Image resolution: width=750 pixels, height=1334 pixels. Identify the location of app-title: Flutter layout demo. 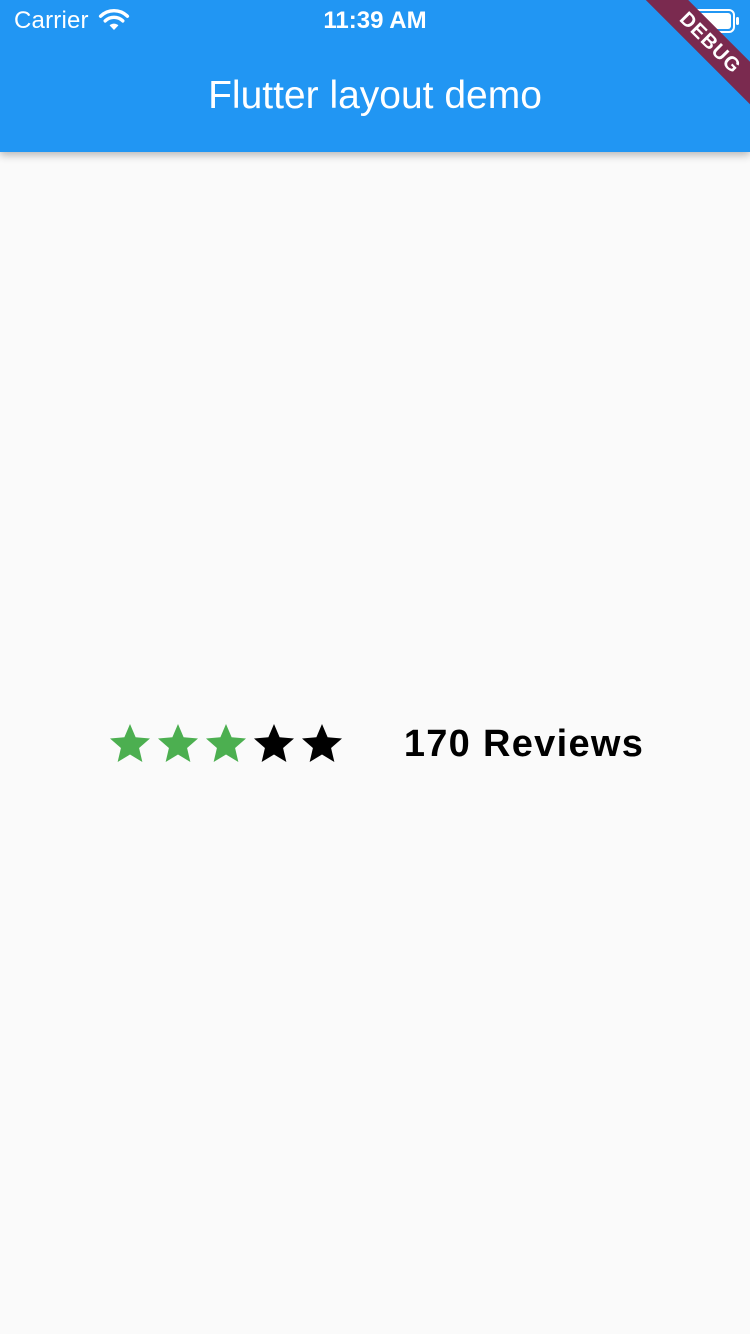
(375, 95).